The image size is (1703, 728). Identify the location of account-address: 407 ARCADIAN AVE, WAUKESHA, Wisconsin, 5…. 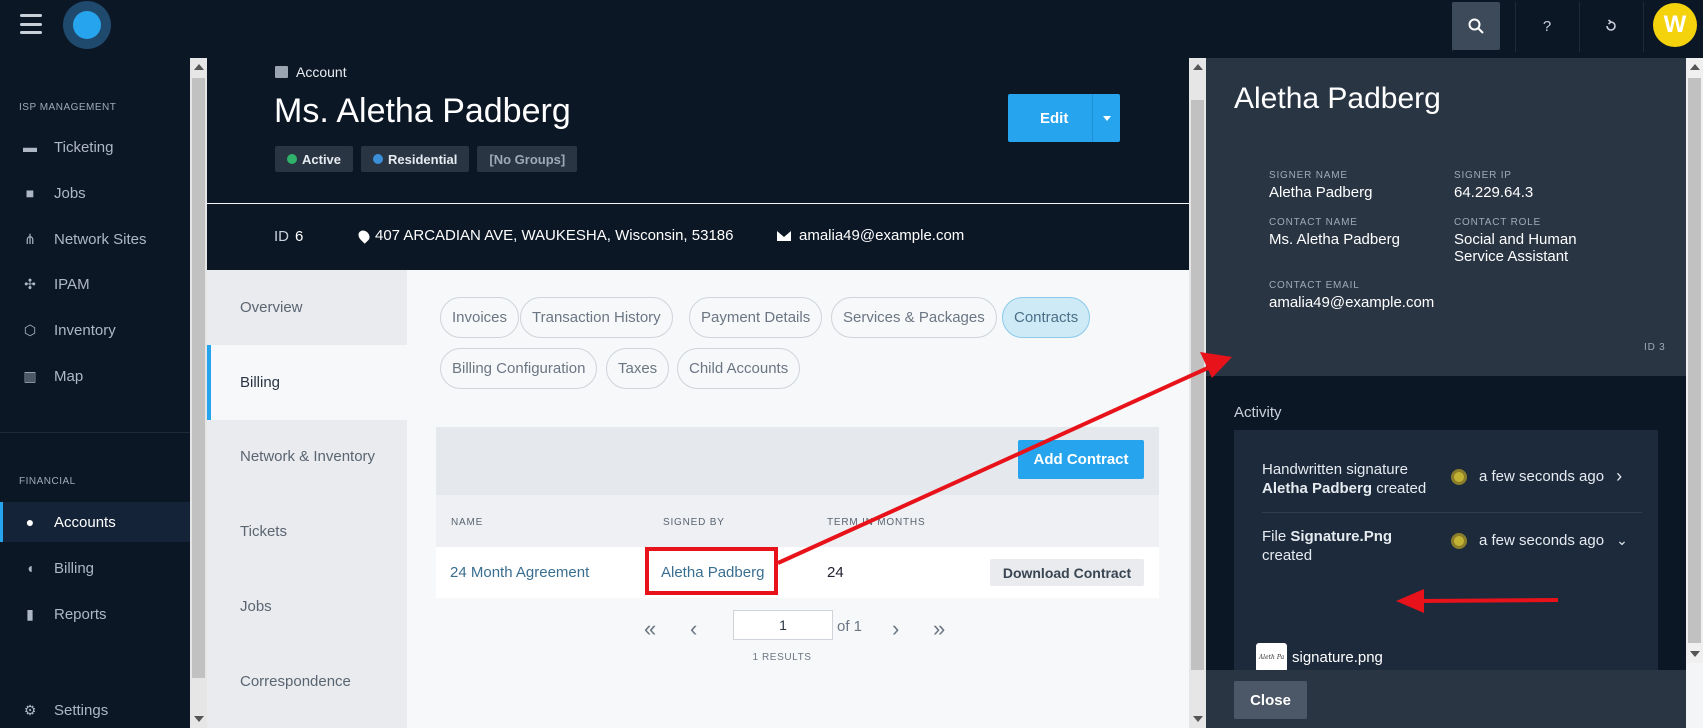
(545, 235).